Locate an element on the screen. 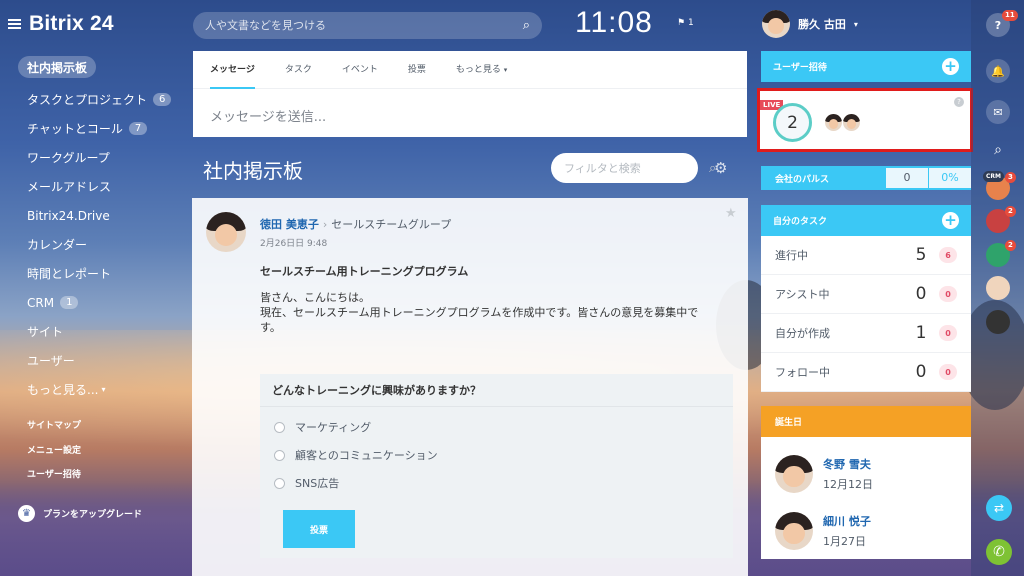 The height and width of the screenshot is (576, 1024). task-row-assisting: アシスト中 0 0 is located at coordinates (866, 294).